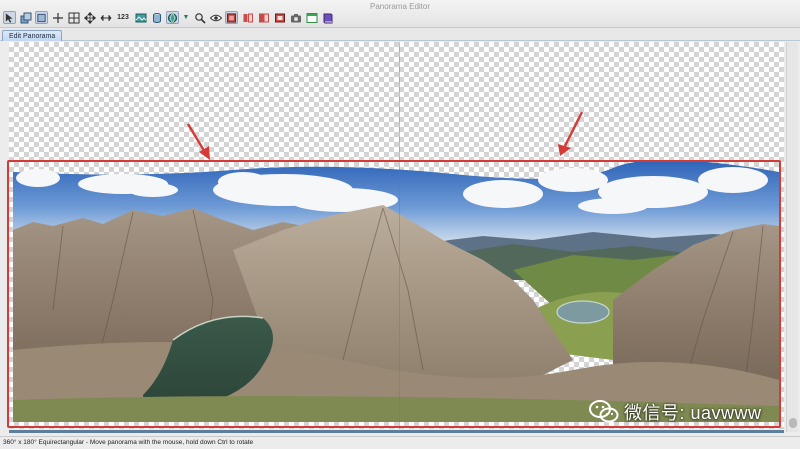 The width and height of the screenshot is (800, 449). Describe the element at coordinates (400, 6) in the screenshot. I see `window-title: Panorama Editor` at that location.